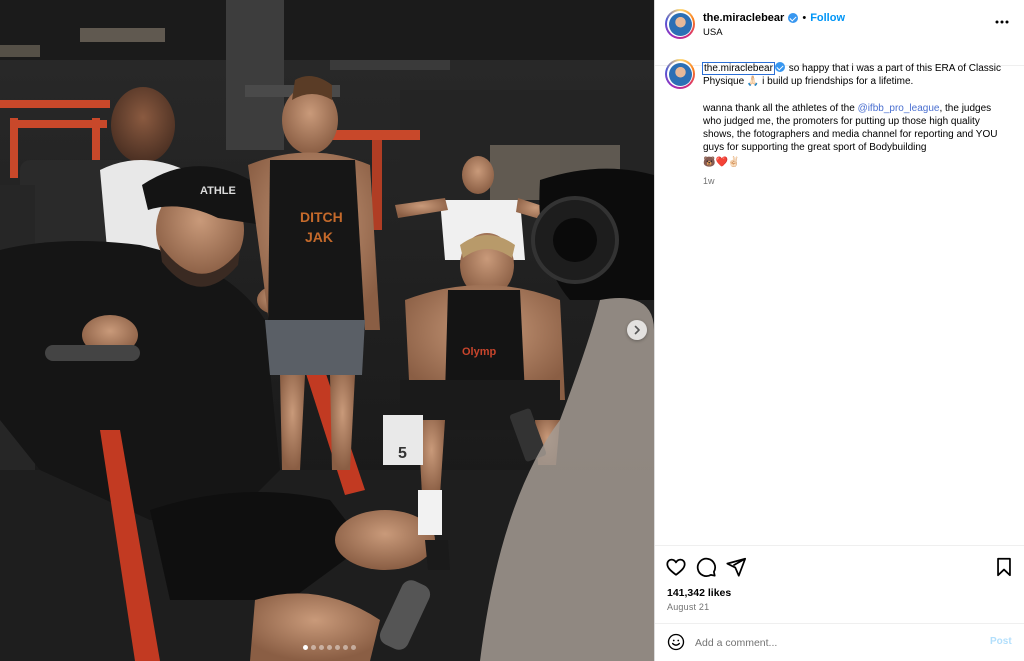 The height and width of the screenshot is (661, 1024). What do you see at coordinates (479, 352) in the screenshot?
I see `svg-text: Olymp` at bounding box center [479, 352].